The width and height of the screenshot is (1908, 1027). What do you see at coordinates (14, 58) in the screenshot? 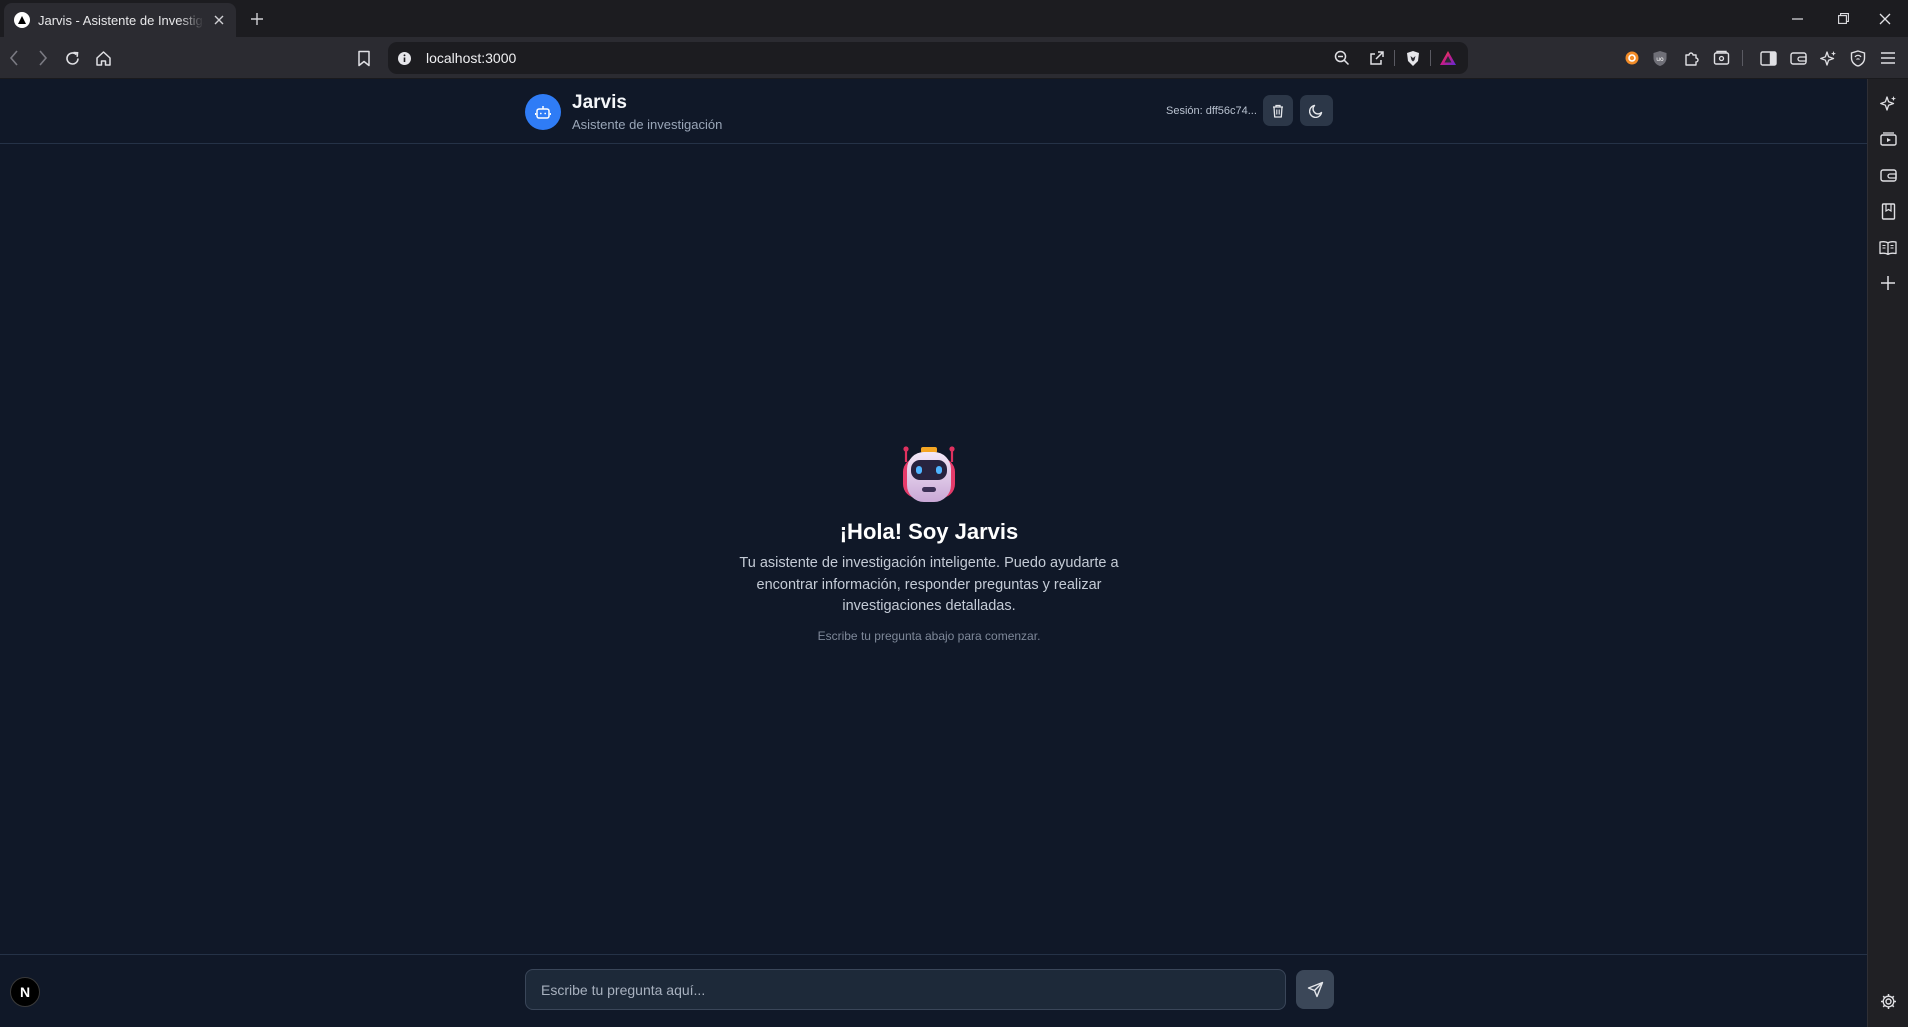
I see `back-icon` at bounding box center [14, 58].